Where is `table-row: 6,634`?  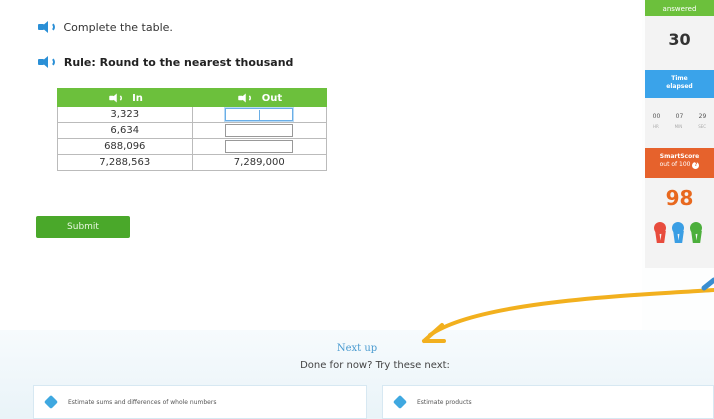 table-row: 6,634 is located at coordinates (192, 130).